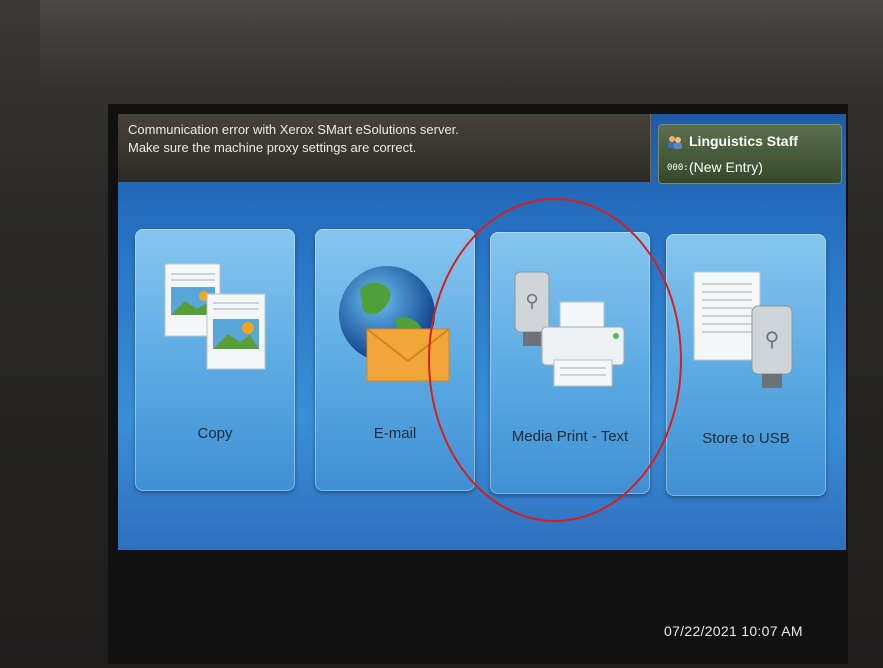 This screenshot has width=883, height=668. Describe the element at coordinates (215, 316) in the screenshot. I see `copy-icon` at that location.